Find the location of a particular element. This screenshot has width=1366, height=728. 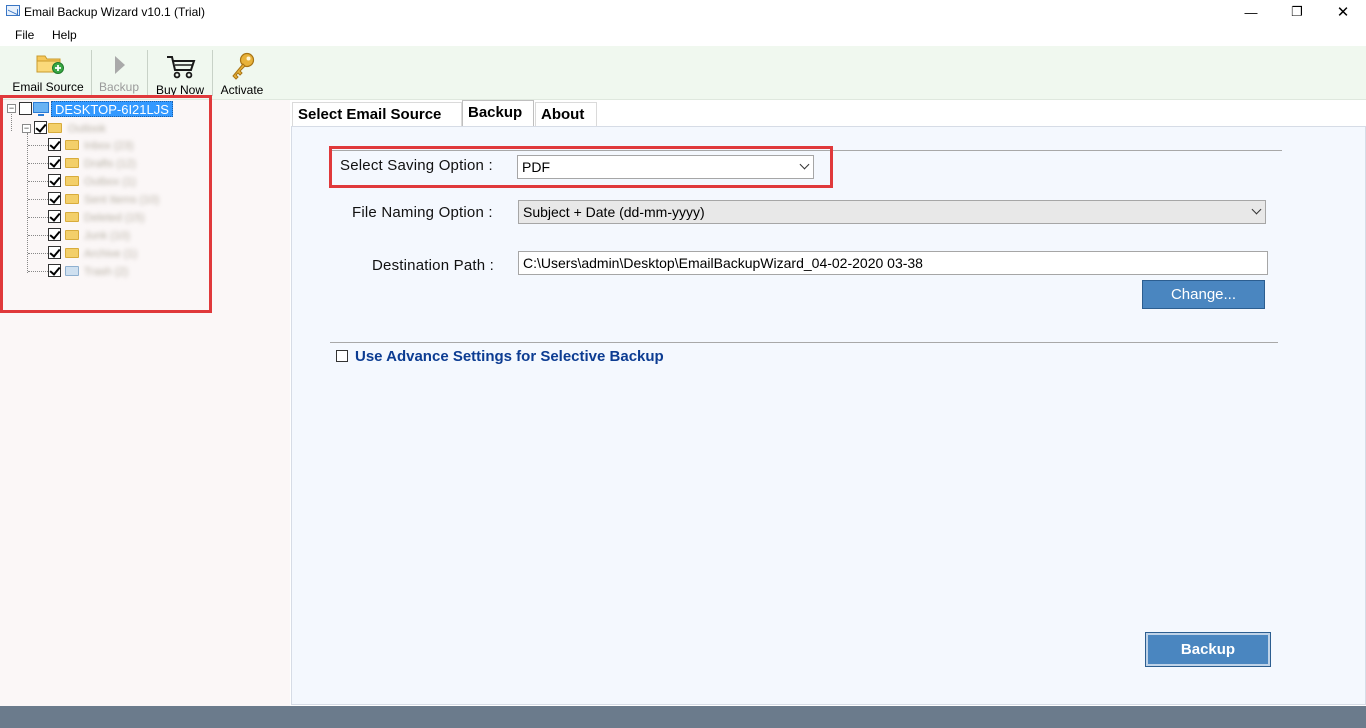

toolbar: Email Source Backup Buy Now Activate is located at coordinates (683, 73).